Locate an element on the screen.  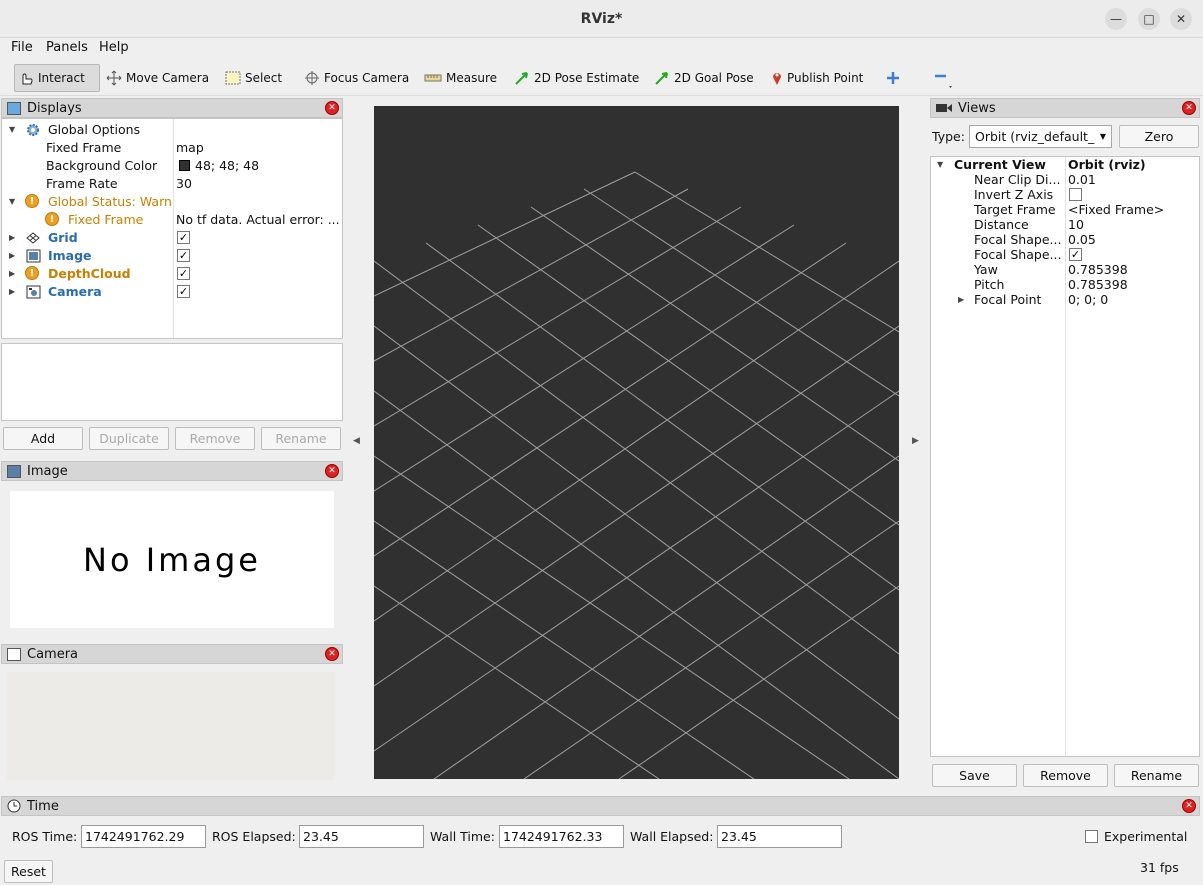
experimental-checkbox is located at coordinates (1091, 836).